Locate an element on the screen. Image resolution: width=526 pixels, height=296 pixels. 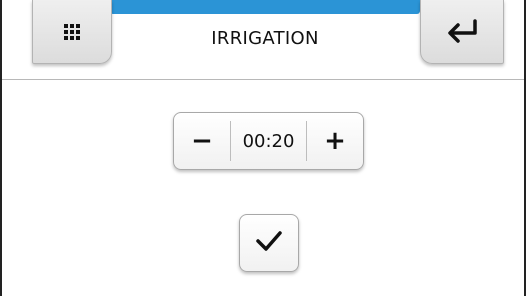
confirm-button is located at coordinates (269, 243).